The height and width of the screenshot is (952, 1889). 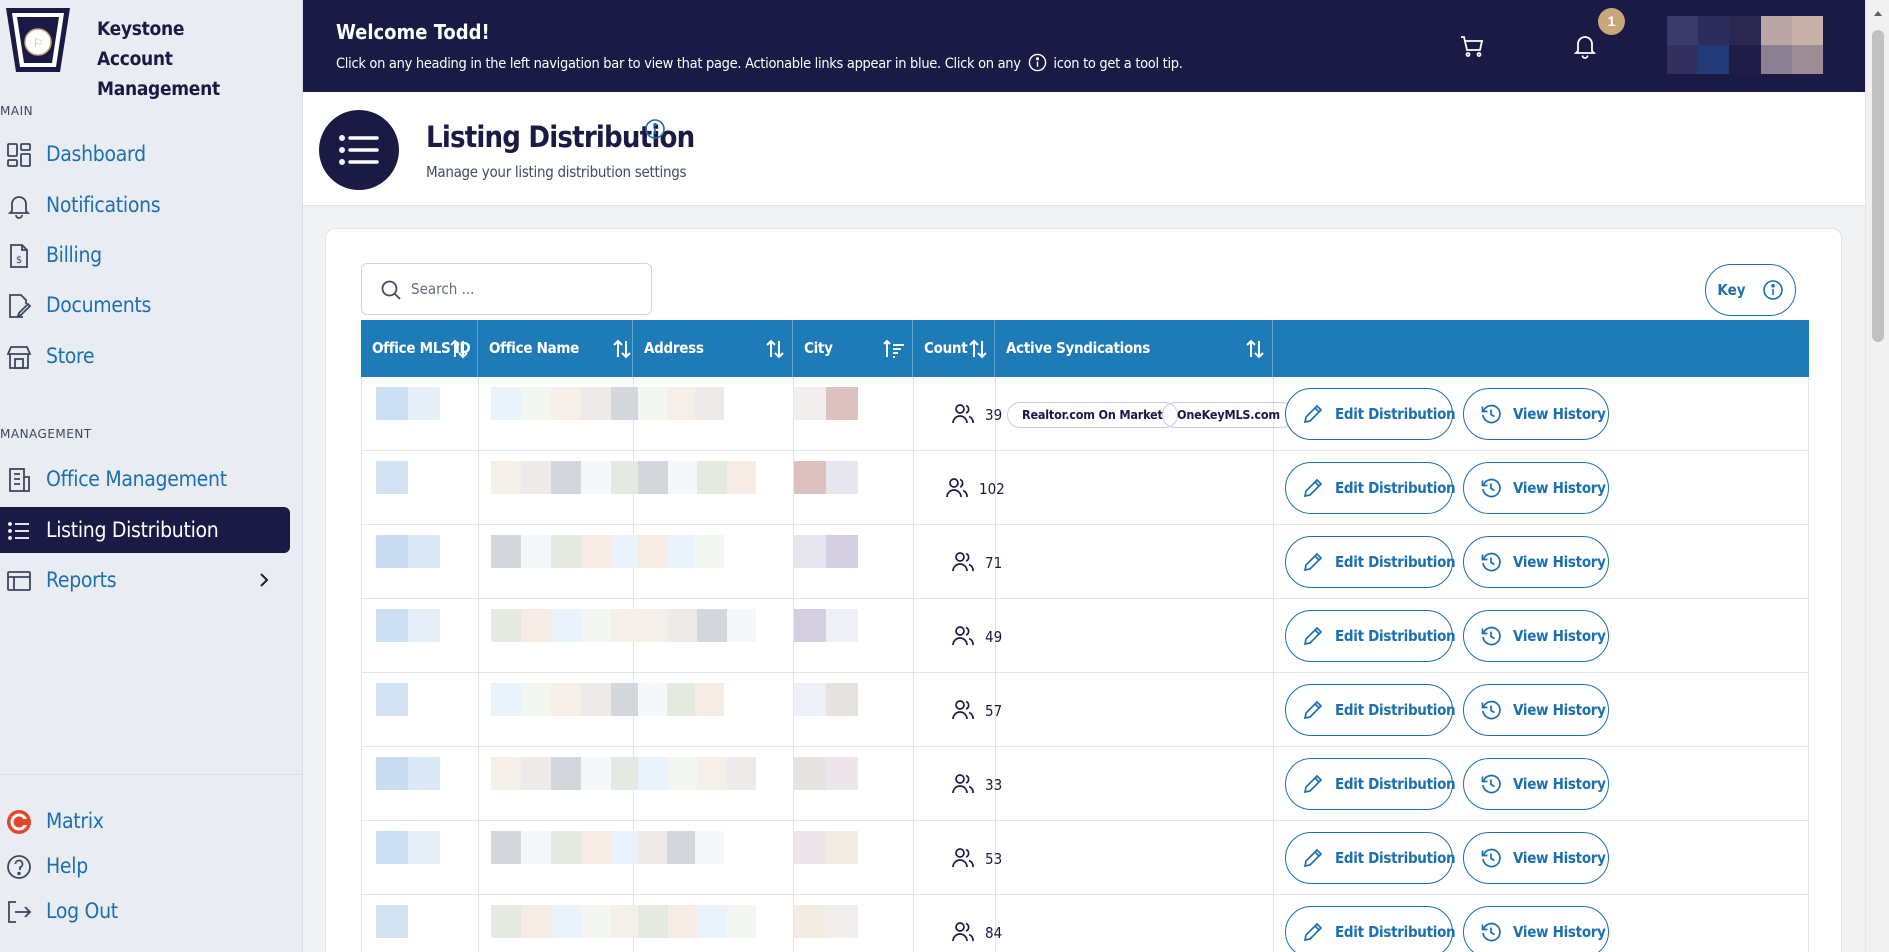 I want to click on dashboard-icon, so click(x=19, y=155).